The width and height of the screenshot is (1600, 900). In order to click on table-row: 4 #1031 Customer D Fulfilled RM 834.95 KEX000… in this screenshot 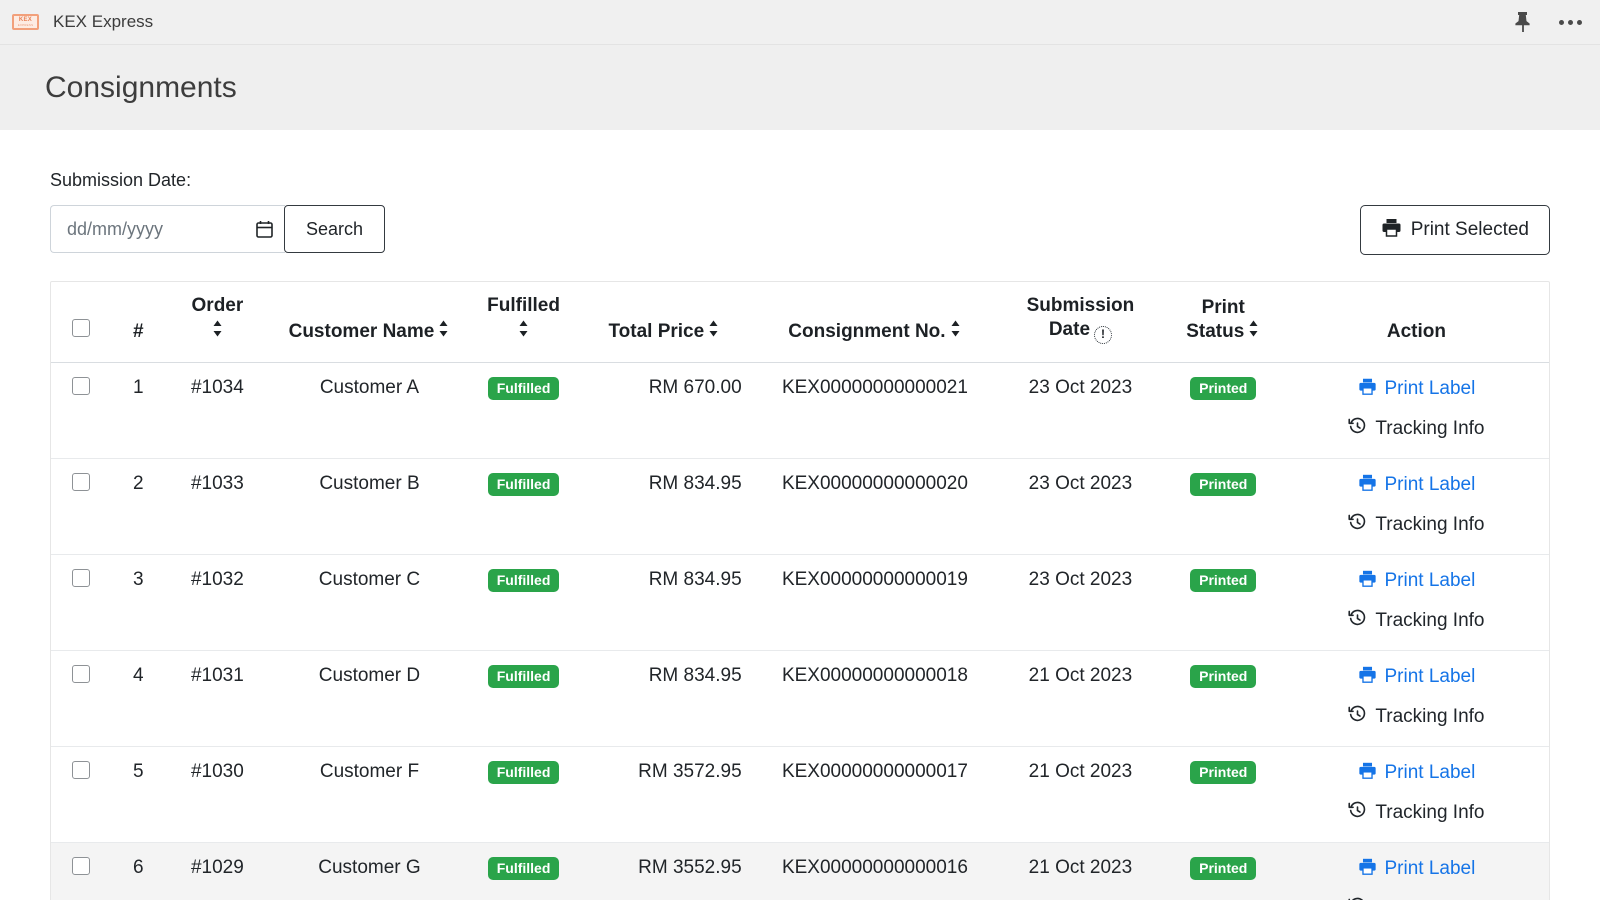, I will do `click(800, 698)`.